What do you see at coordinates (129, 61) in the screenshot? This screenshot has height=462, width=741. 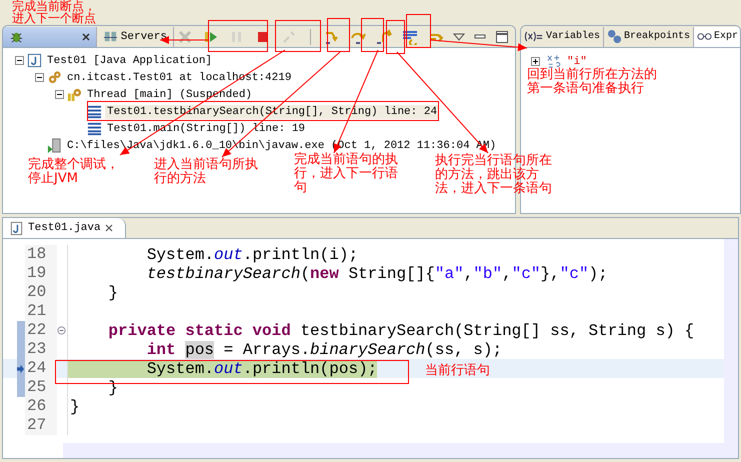 I see `tree-item: Test01 [Java Application]` at bounding box center [129, 61].